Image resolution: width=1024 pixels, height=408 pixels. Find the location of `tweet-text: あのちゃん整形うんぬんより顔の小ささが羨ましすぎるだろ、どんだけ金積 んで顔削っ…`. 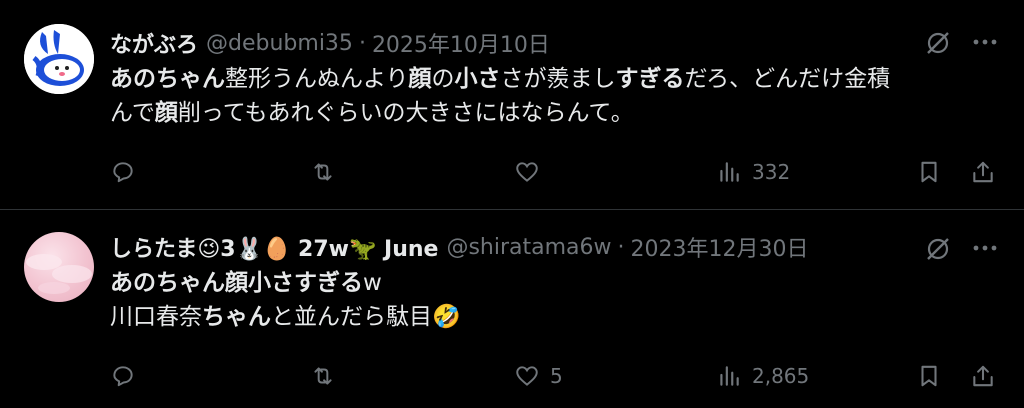

tweet-text: あのちゃん整形うんぬんより顔の小ささが羨ましすぎるだろ、どんだけ金積 んで顔削っ… is located at coordinates (500, 96).